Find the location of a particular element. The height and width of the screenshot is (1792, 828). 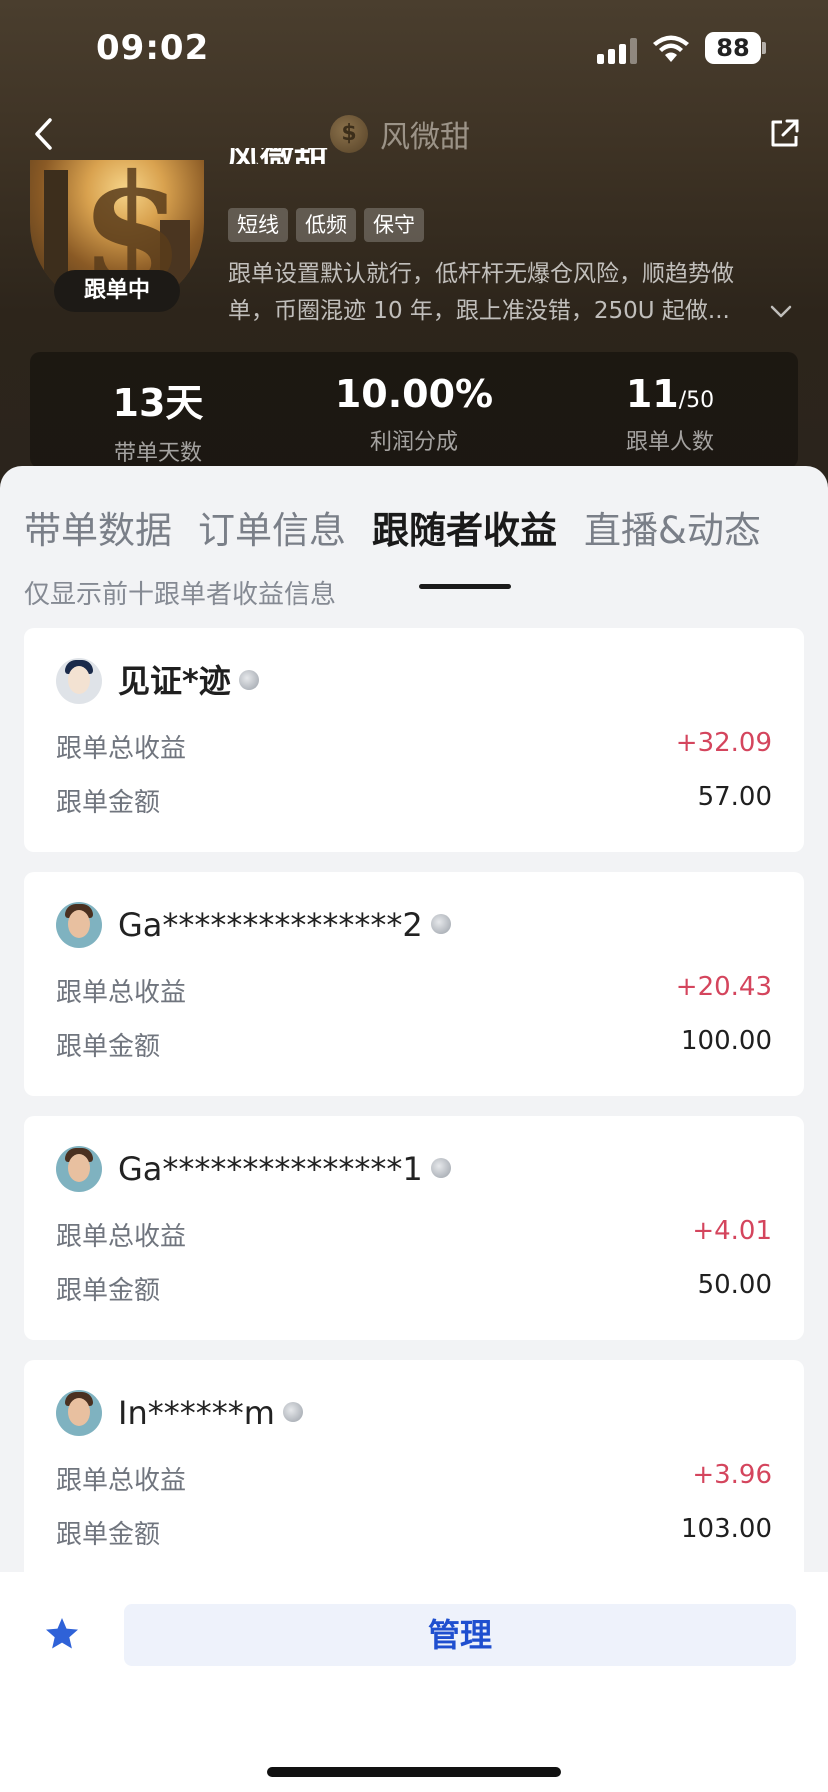

stat-label: 利润分成 is located at coordinates (413, 442).